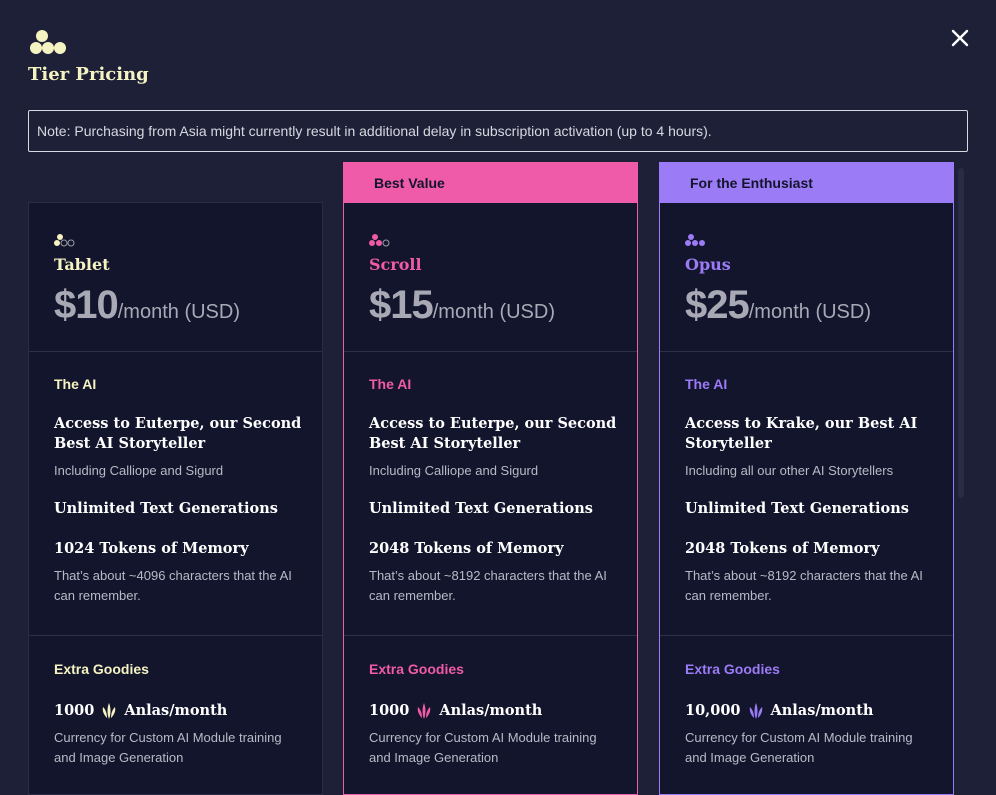 Image resolution: width=996 pixels, height=795 pixels. I want to click on scroll-tier-icon, so click(379, 240).